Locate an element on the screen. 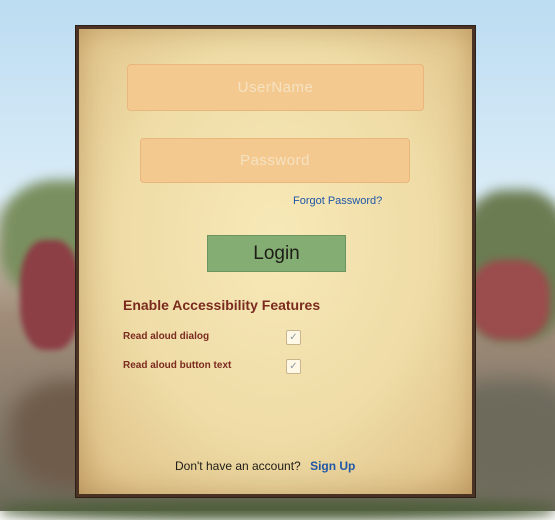 The width and height of the screenshot is (555, 520). username-input: UserName is located at coordinates (275, 87).